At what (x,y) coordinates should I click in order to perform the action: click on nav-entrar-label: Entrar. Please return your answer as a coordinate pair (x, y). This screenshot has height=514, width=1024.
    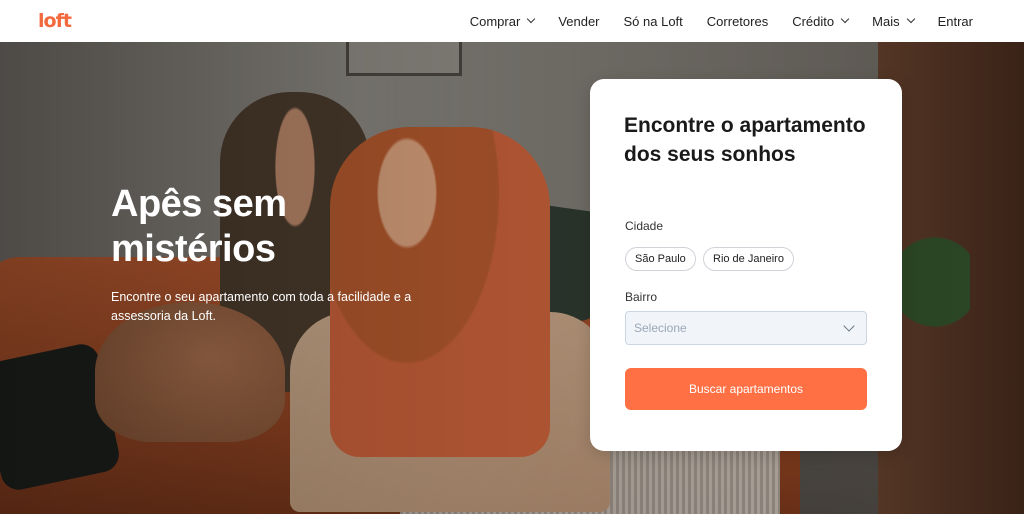
    Looking at the image, I should click on (955, 21).